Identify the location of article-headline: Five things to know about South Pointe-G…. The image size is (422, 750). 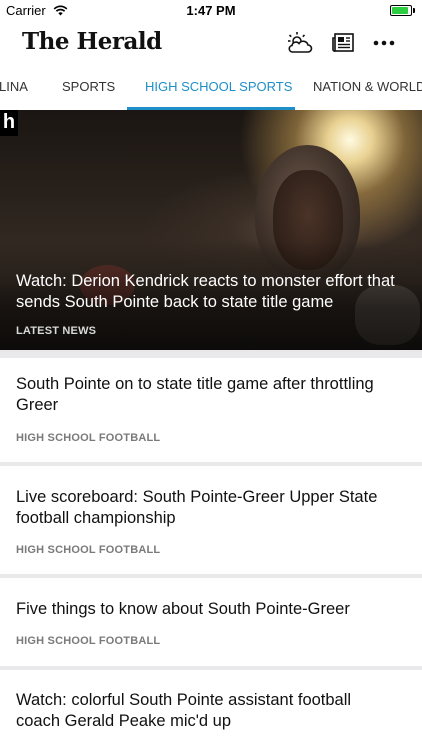
(206, 609).